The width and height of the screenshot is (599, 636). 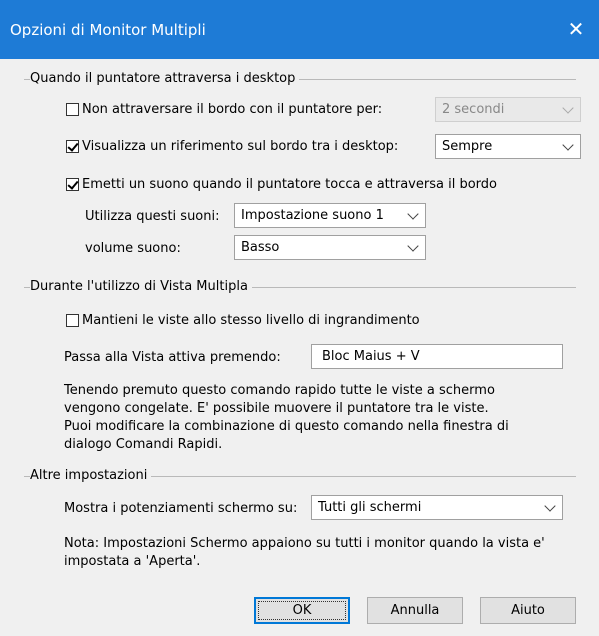 I want to click on keep-zoom-checkbox, so click(x=72, y=320).